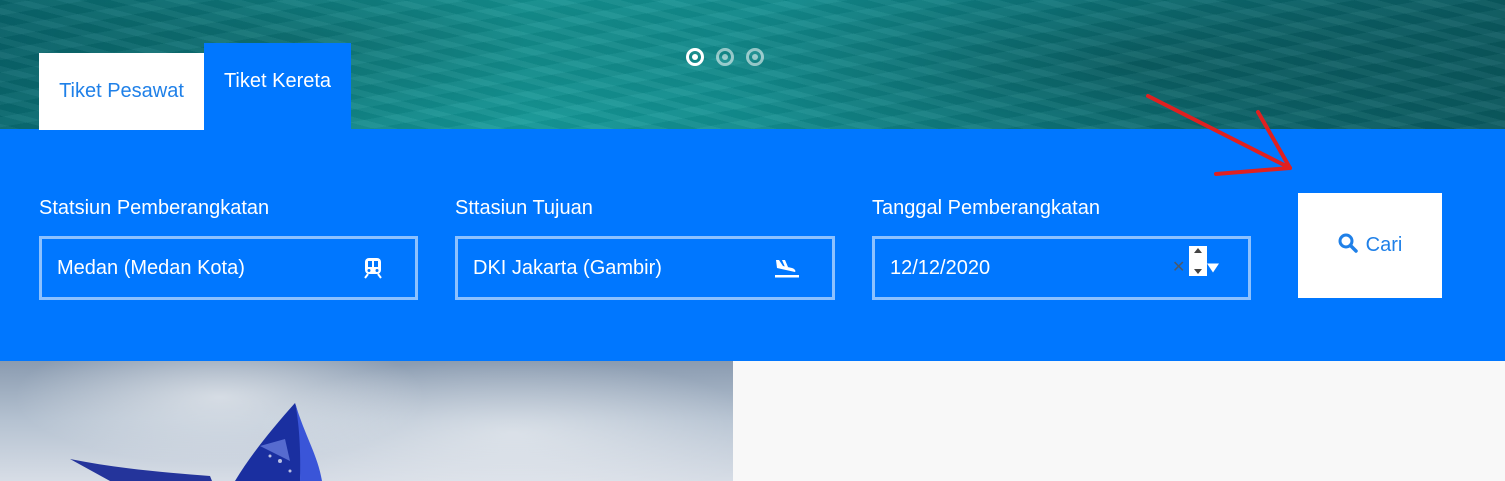  Describe the element at coordinates (277, 81) in the screenshot. I see `tab-label: Tiket Kereta` at that location.